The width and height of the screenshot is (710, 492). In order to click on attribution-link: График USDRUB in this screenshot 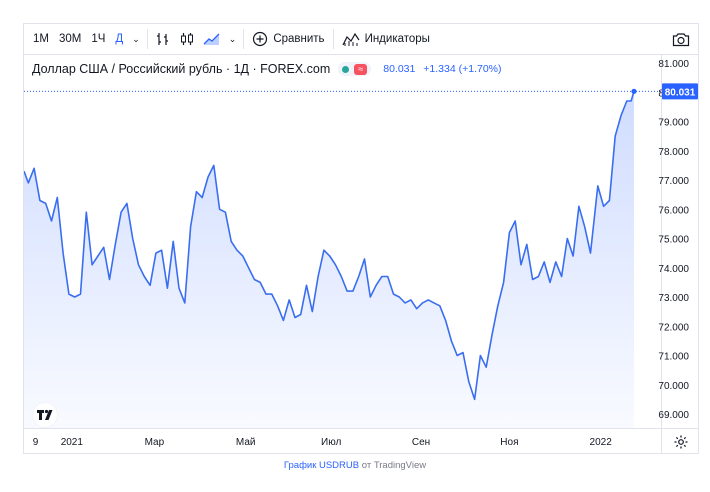, I will do `click(321, 465)`.